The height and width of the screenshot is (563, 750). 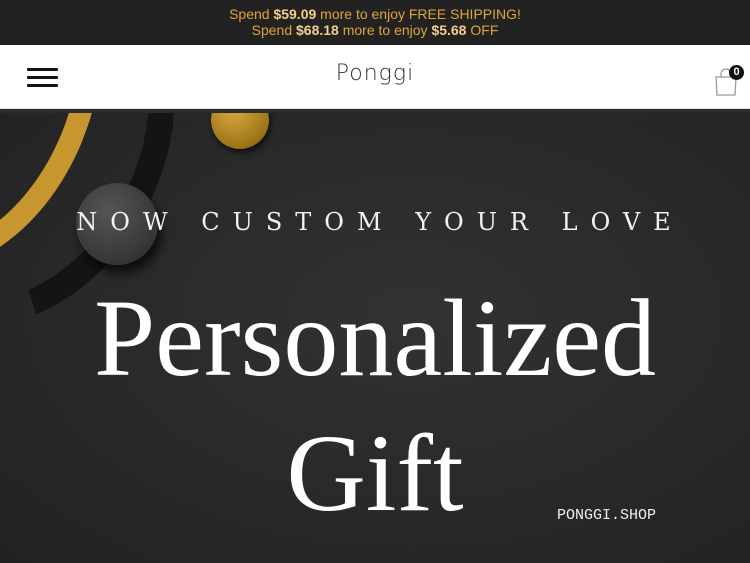 I want to click on announce-text: more to enjoy, so click(x=385, y=30).